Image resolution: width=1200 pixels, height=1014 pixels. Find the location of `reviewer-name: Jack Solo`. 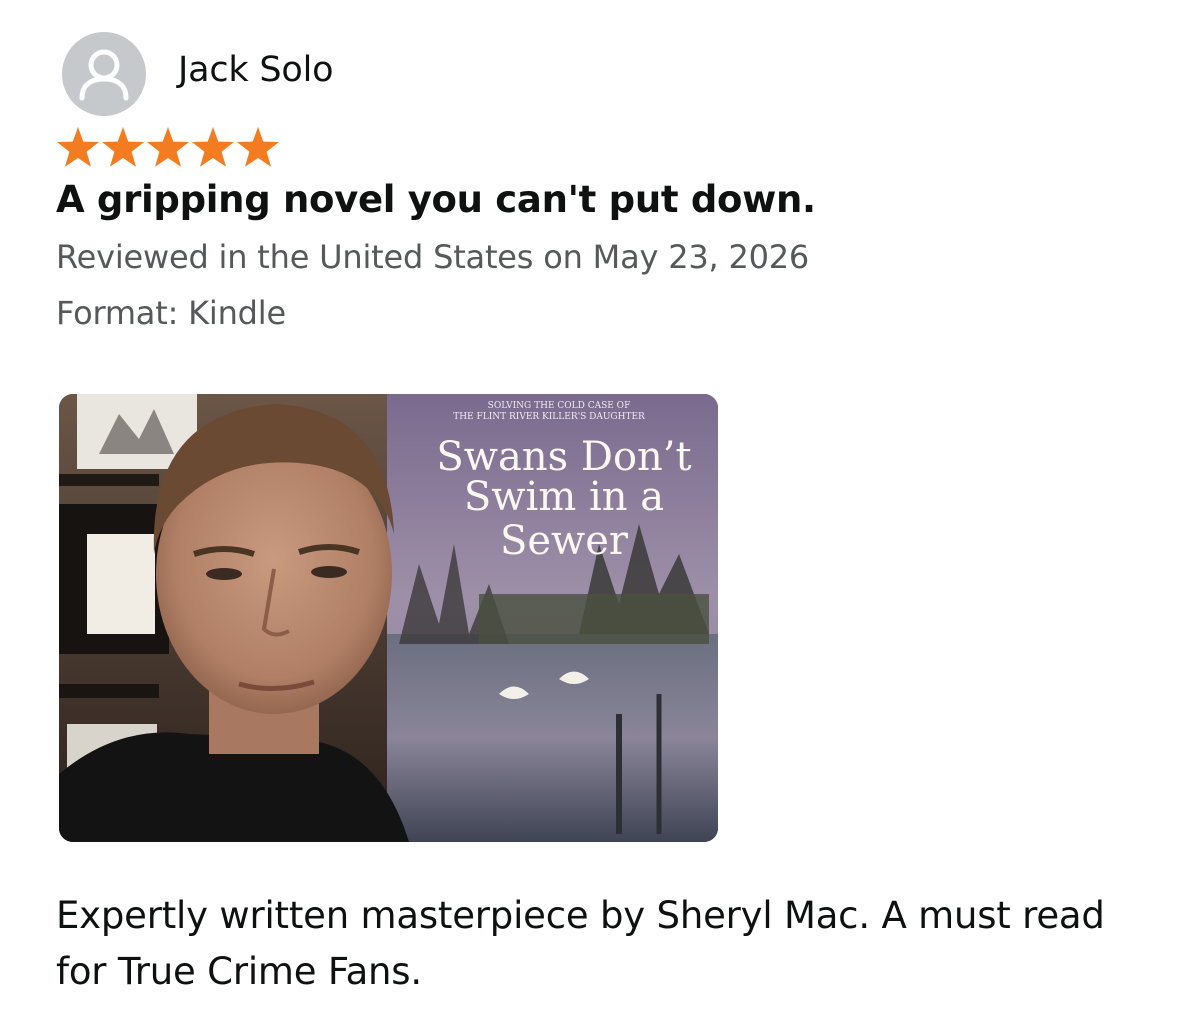

reviewer-name: Jack Solo is located at coordinates (256, 70).